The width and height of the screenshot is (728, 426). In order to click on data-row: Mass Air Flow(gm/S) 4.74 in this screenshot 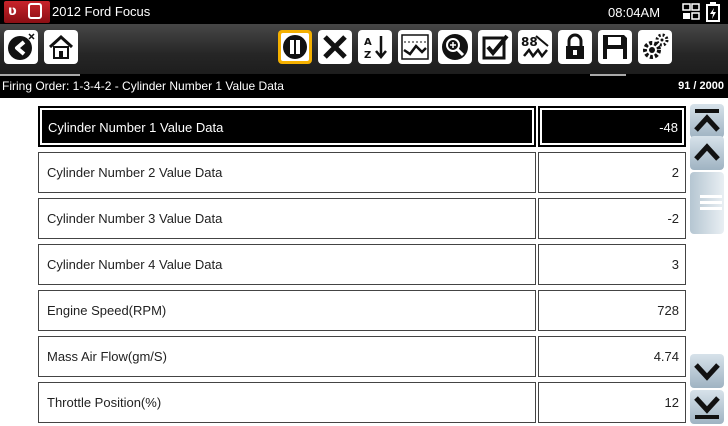, I will do `click(362, 356)`.